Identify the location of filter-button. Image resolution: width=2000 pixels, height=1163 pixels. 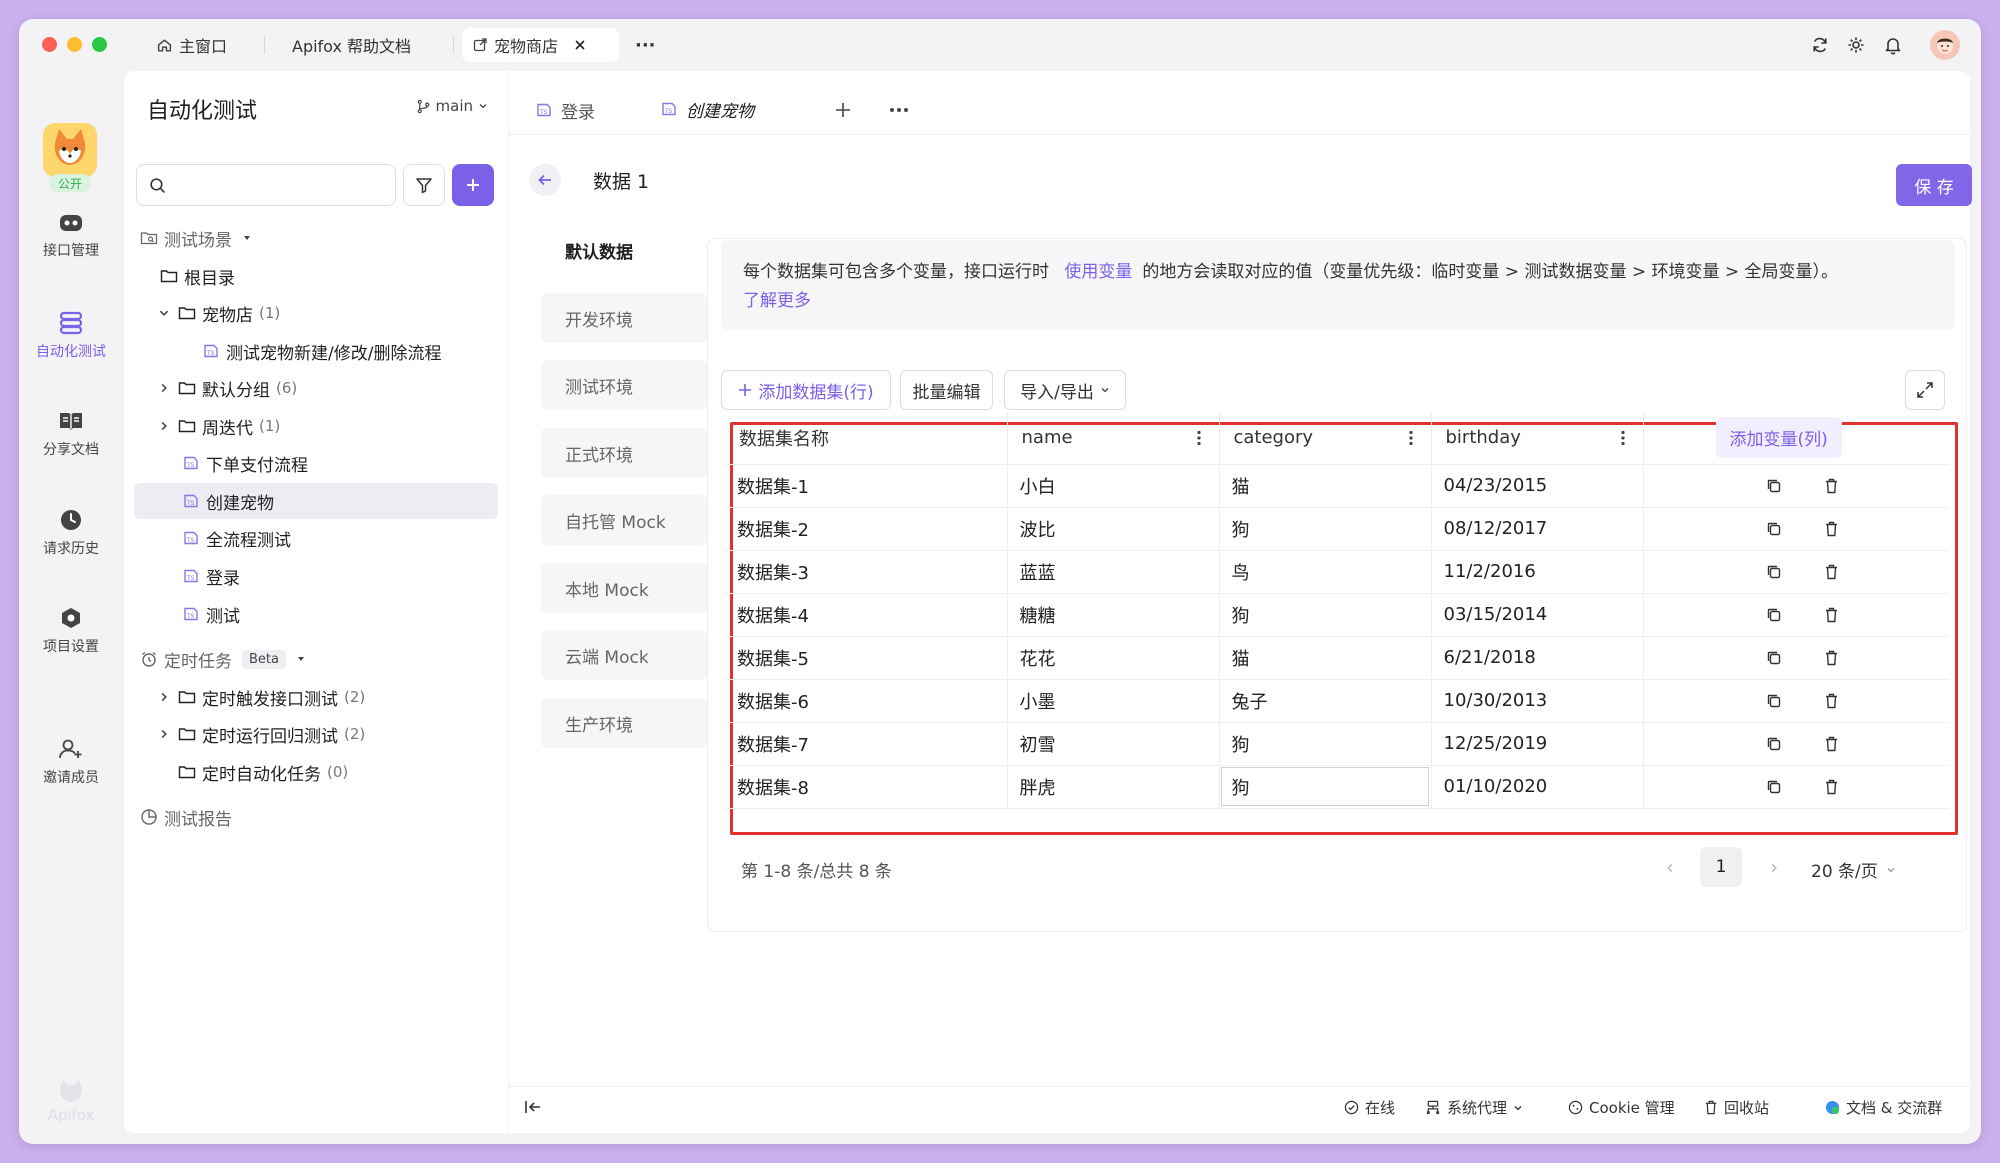
(424, 185).